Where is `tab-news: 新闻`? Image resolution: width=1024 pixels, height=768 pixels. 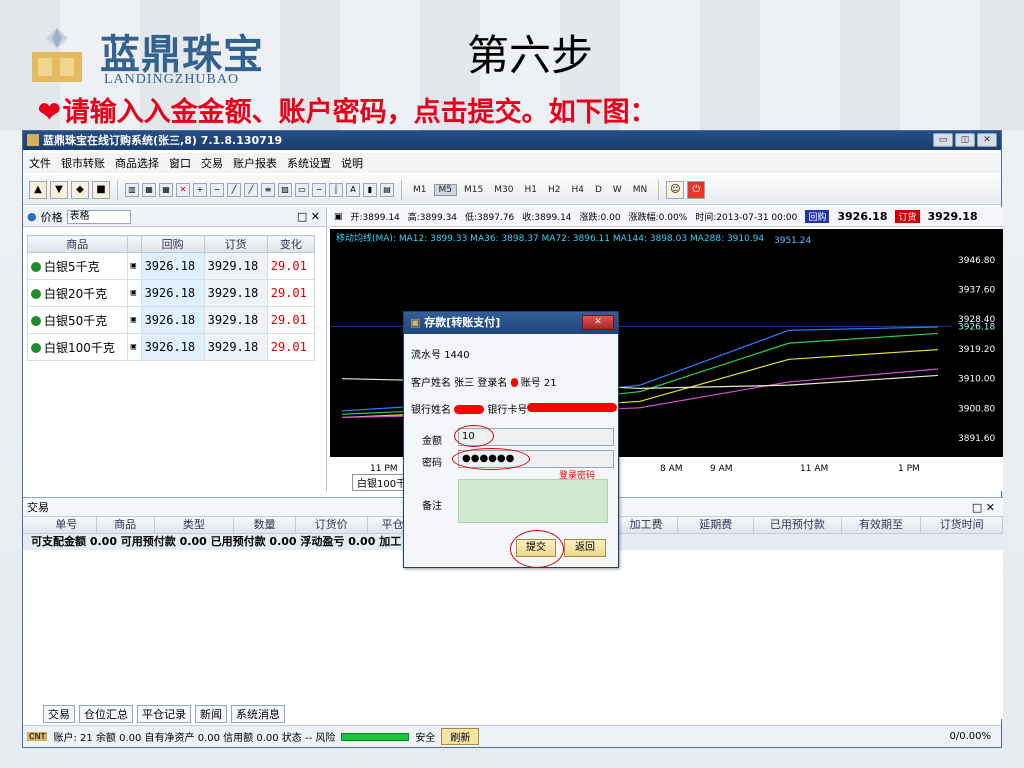
tab-news: 新闻 is located at coordinates (211, 714).